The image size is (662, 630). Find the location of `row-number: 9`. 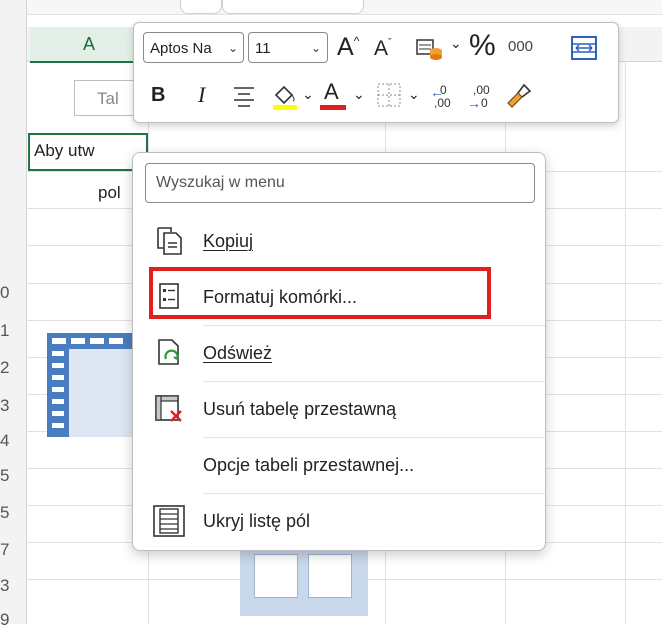

row-number: 9 is located at coordinates (11, 620).